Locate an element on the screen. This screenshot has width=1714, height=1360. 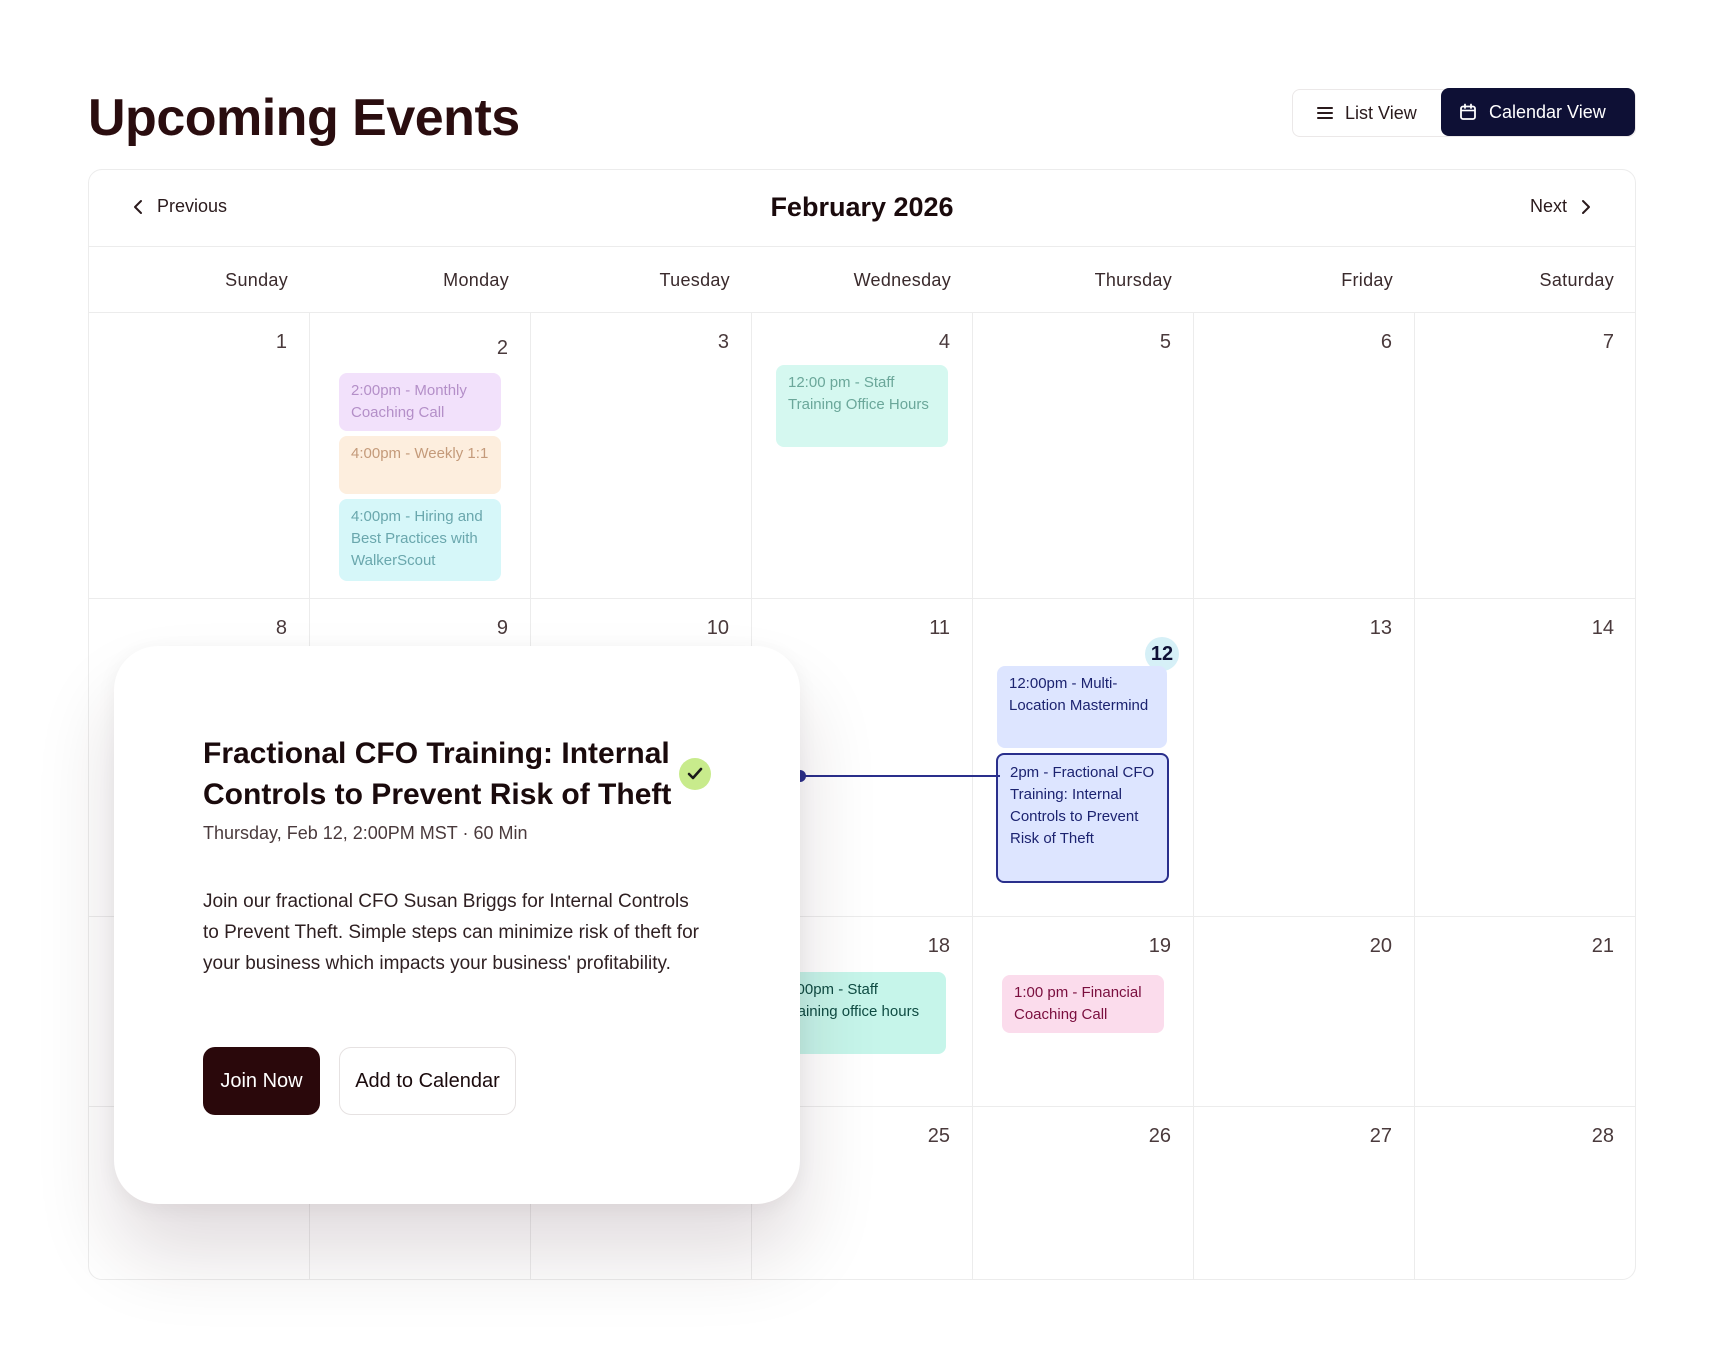
list-view-button: List View is located at coordinates (1368, 113).